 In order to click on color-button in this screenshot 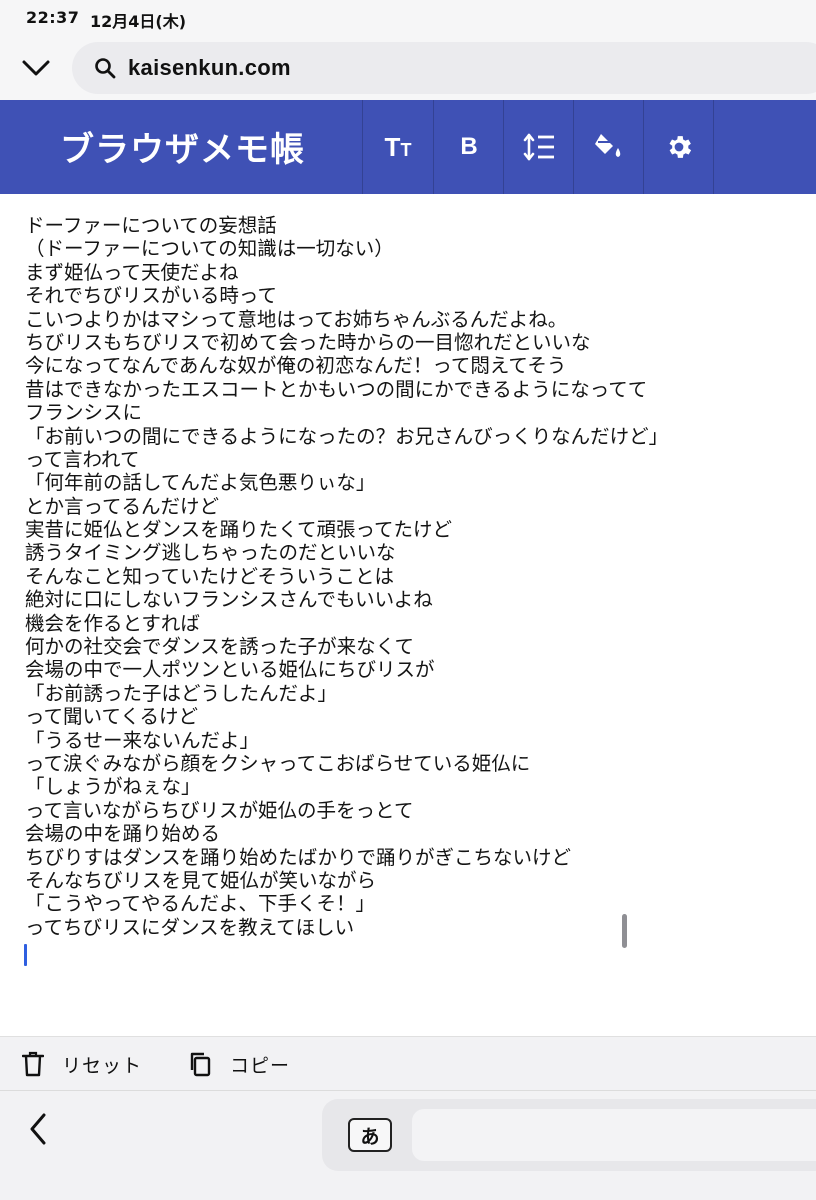, I will do `click(609, 147)`.